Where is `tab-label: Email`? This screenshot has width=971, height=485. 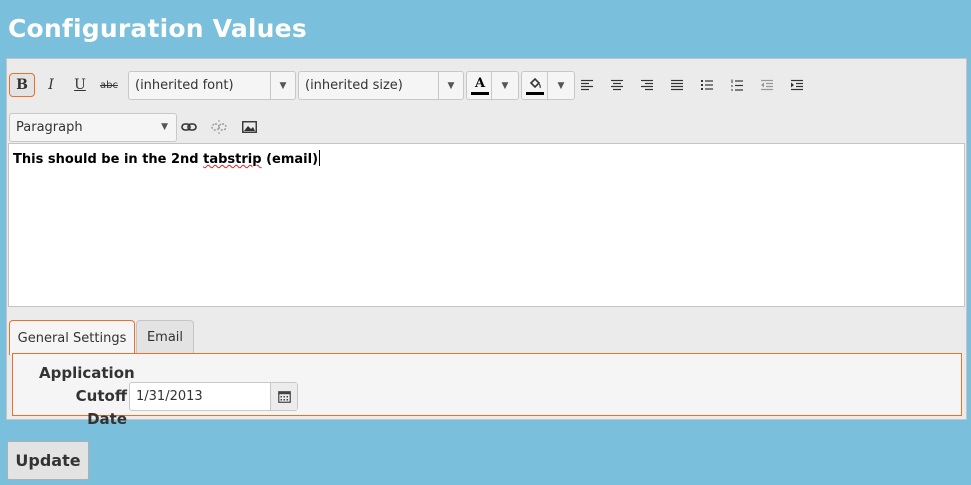 tab-label: Email is located at coordinates (165, 337).